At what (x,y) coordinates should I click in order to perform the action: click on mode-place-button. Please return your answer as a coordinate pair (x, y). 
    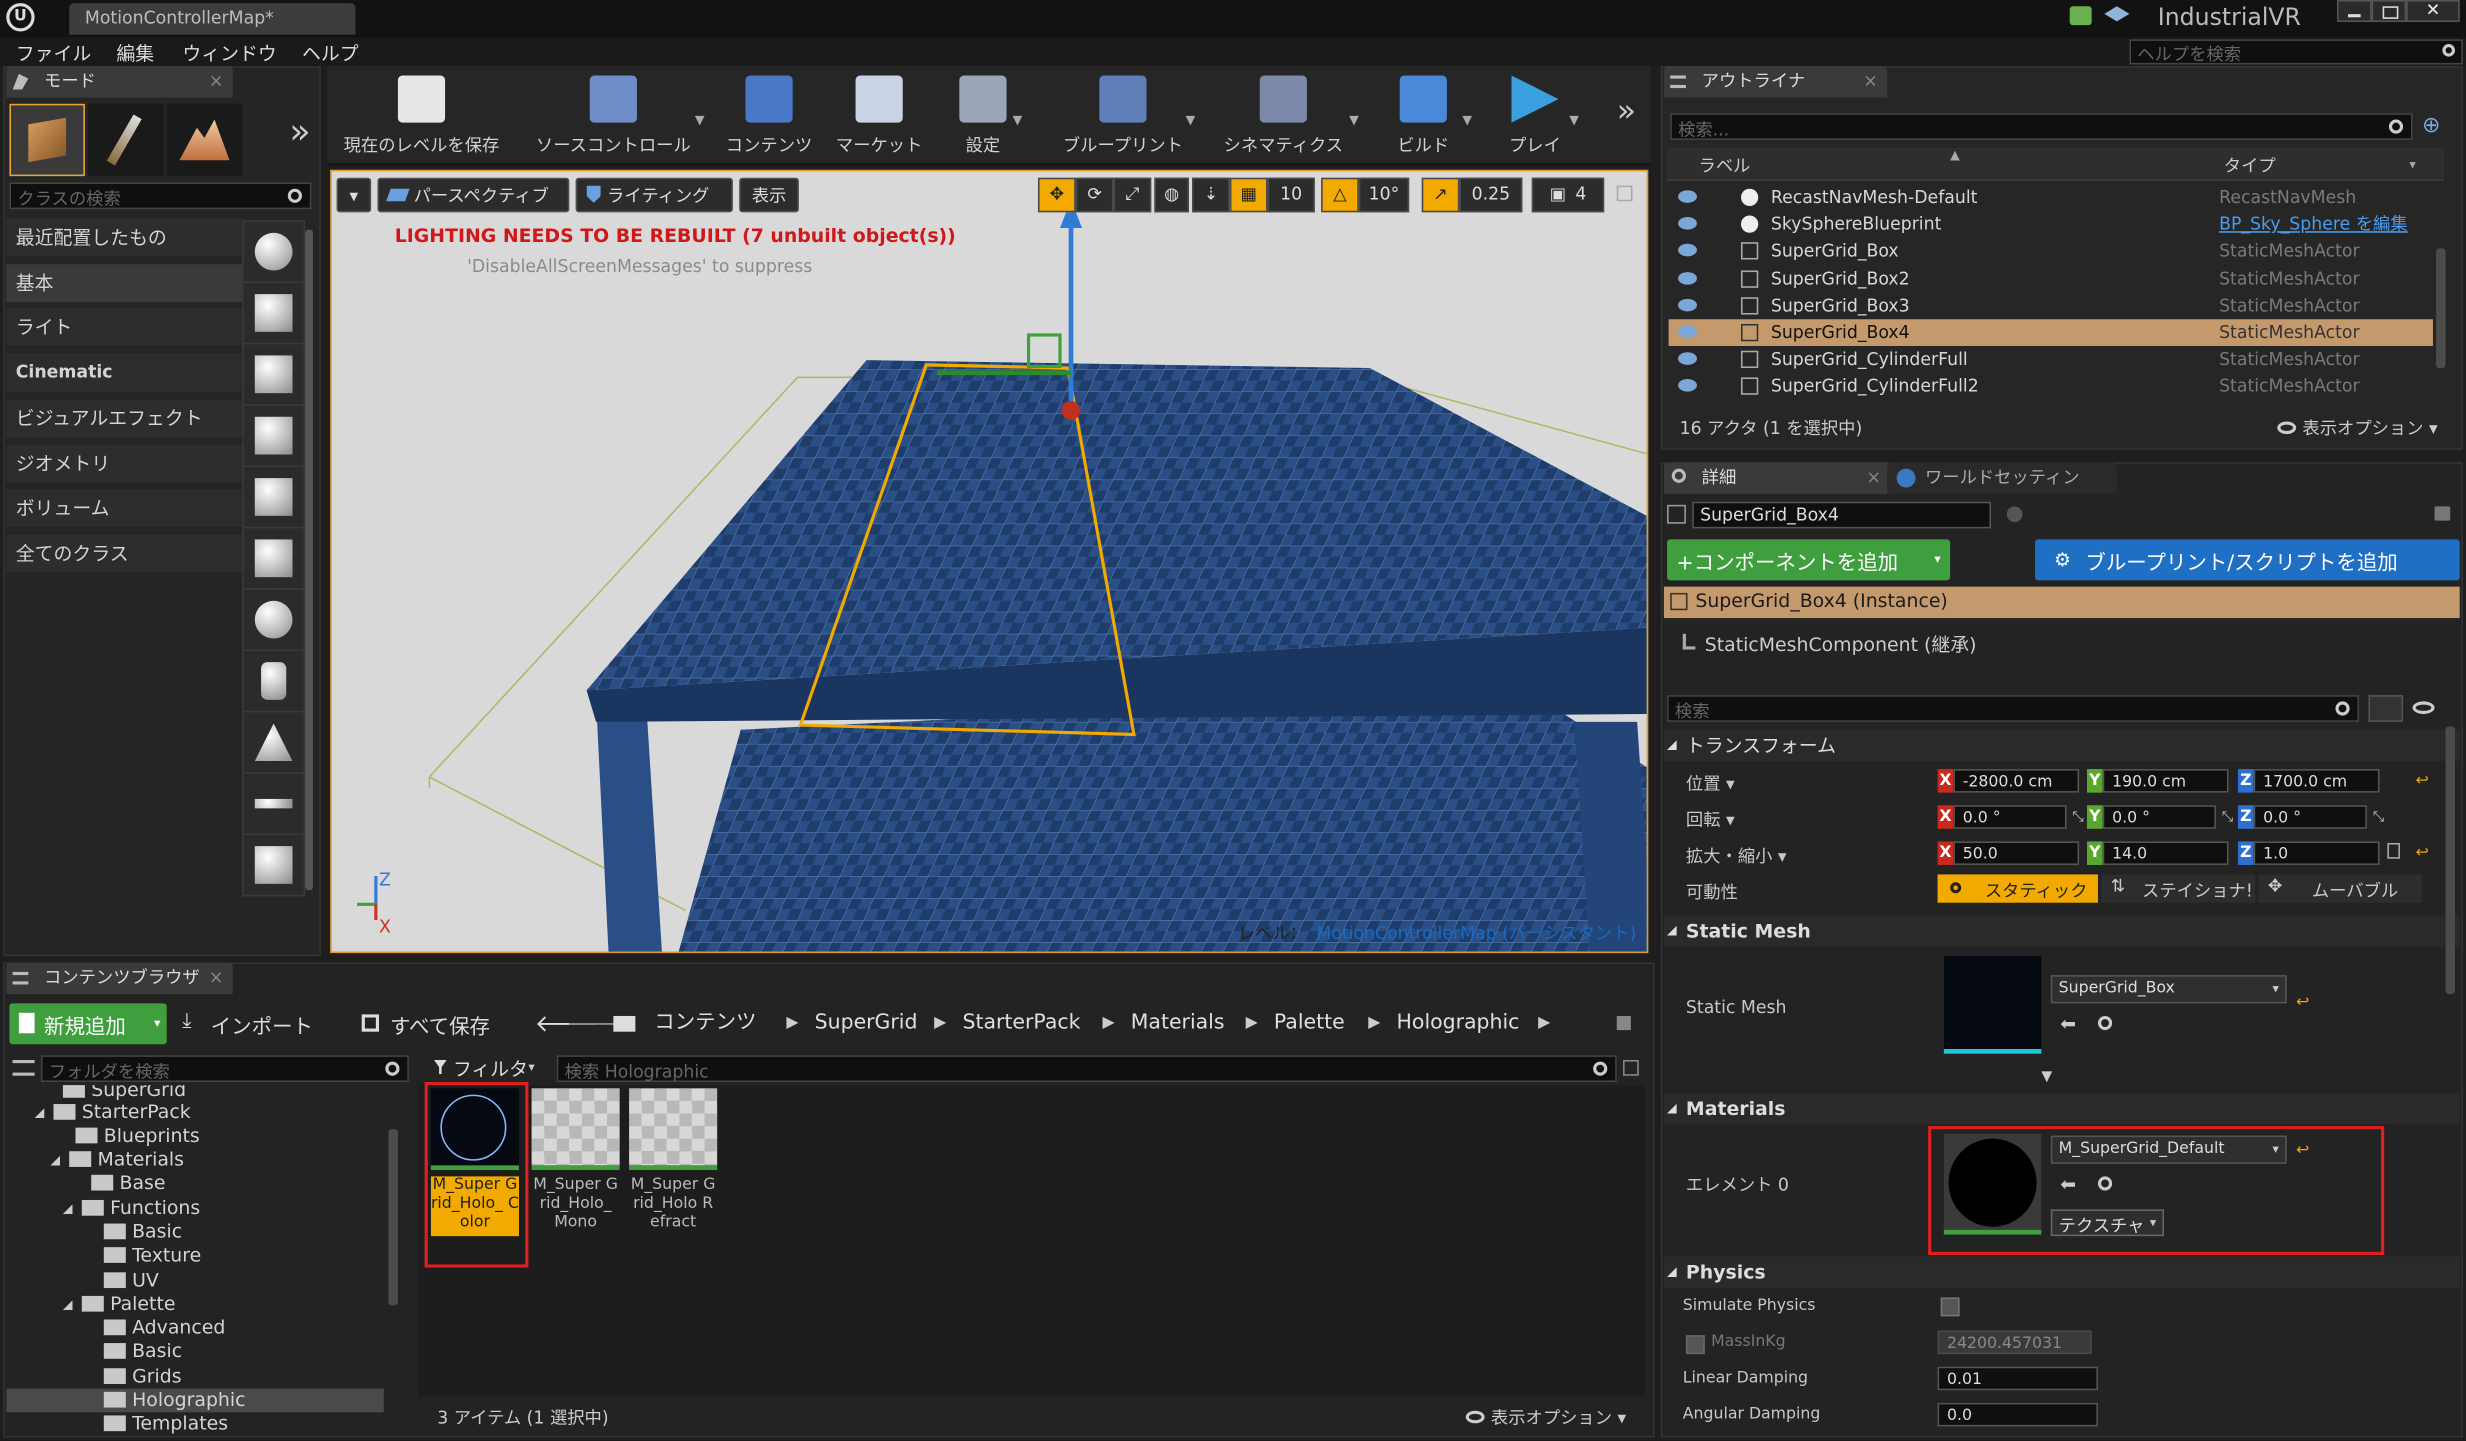
    Looking at the image, I should click on (47, 140).